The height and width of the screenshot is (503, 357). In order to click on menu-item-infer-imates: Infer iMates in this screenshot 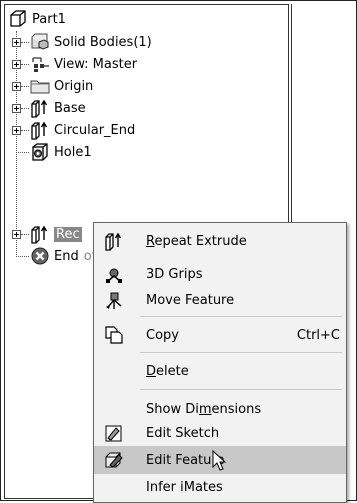, I will do `click(220, 487)`.